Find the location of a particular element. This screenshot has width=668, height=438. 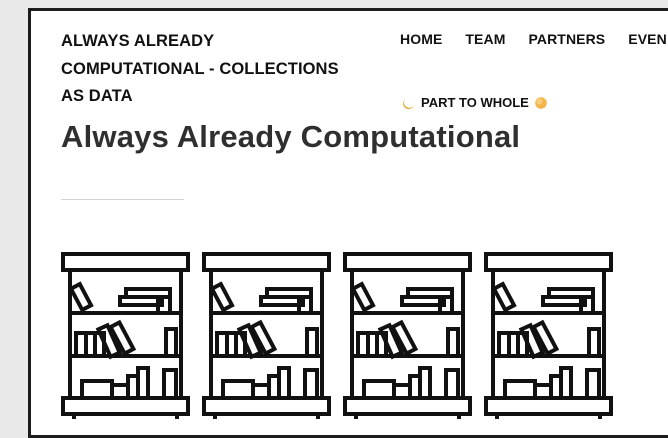

nav-item-team: TEAM is located at coordinates (485, 39).